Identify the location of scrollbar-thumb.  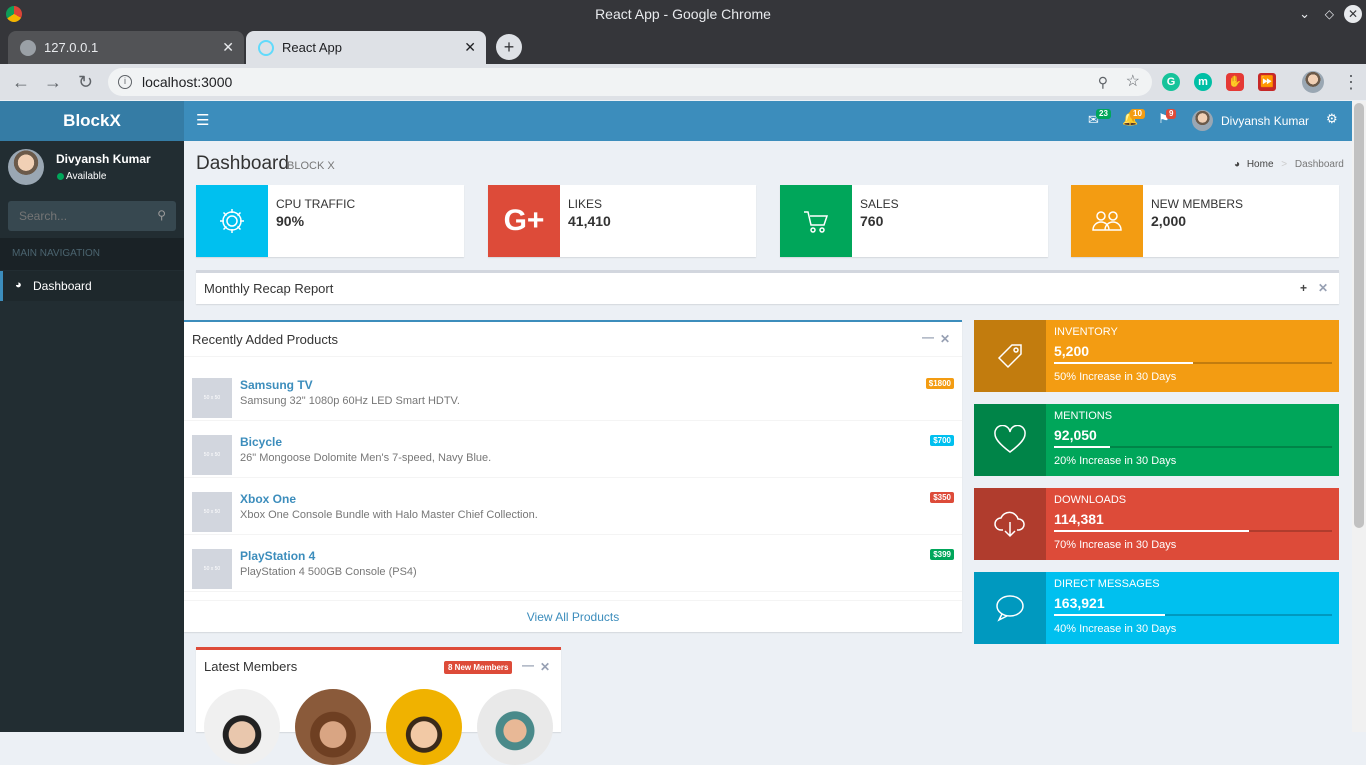
(1359, 315).